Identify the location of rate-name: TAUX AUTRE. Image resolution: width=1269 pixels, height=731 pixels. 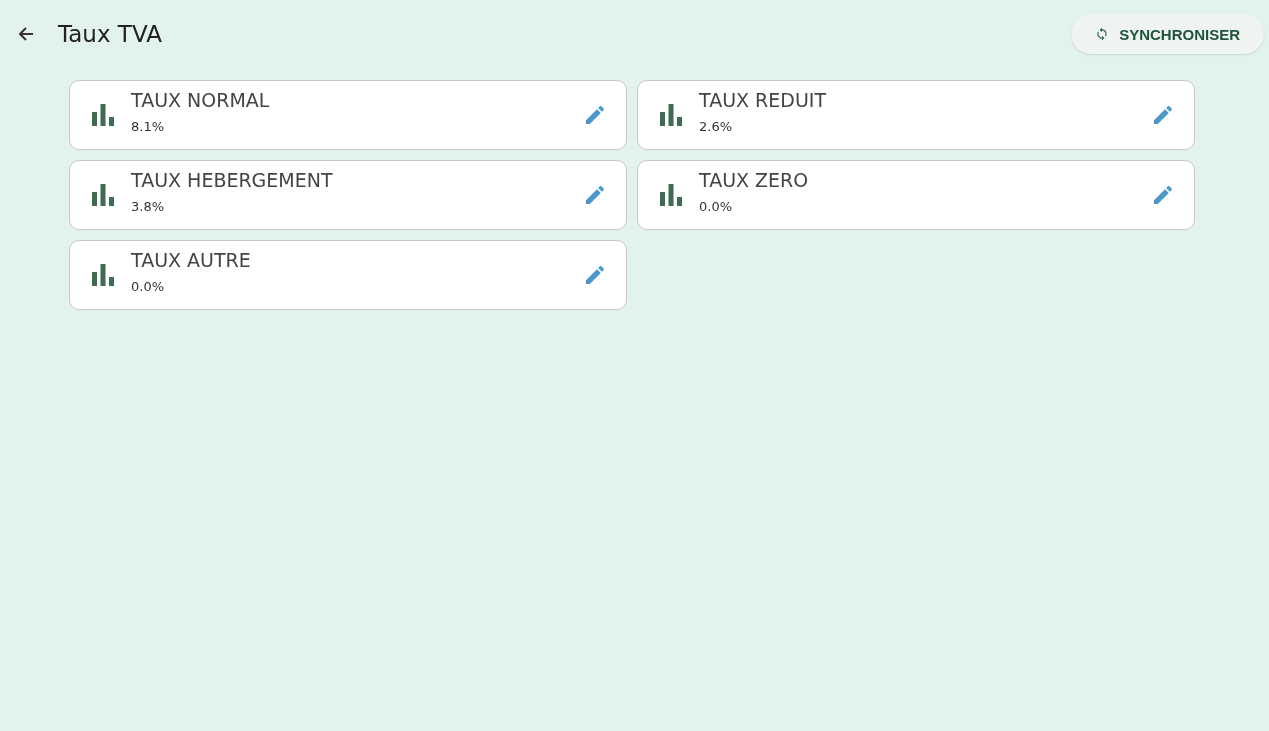
(191, 259).